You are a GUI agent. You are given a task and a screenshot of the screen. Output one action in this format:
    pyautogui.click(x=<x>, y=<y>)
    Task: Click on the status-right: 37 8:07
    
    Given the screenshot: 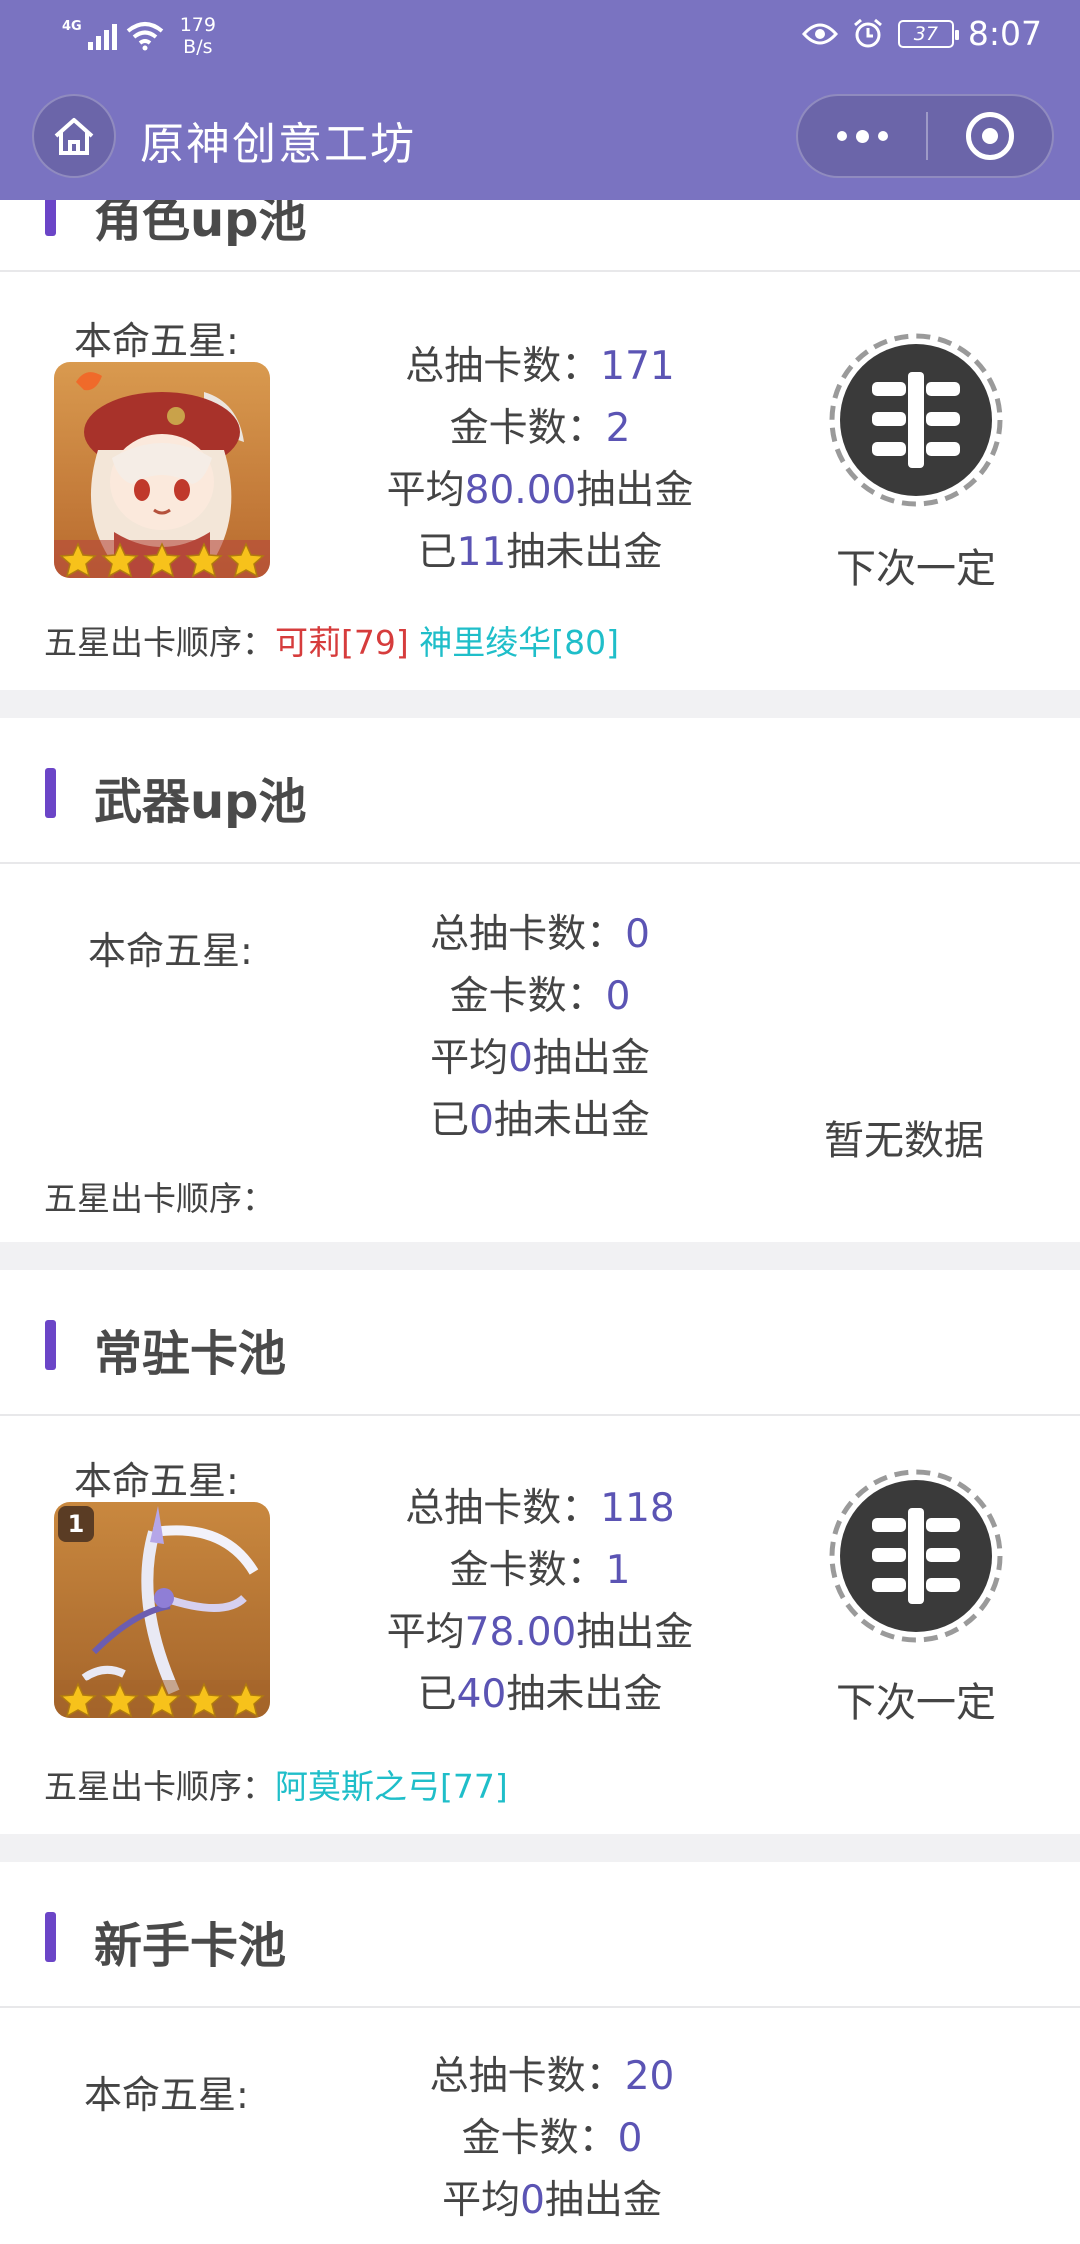 What is the action you would take?
    pyautogui.click(x=921, y=33)
    